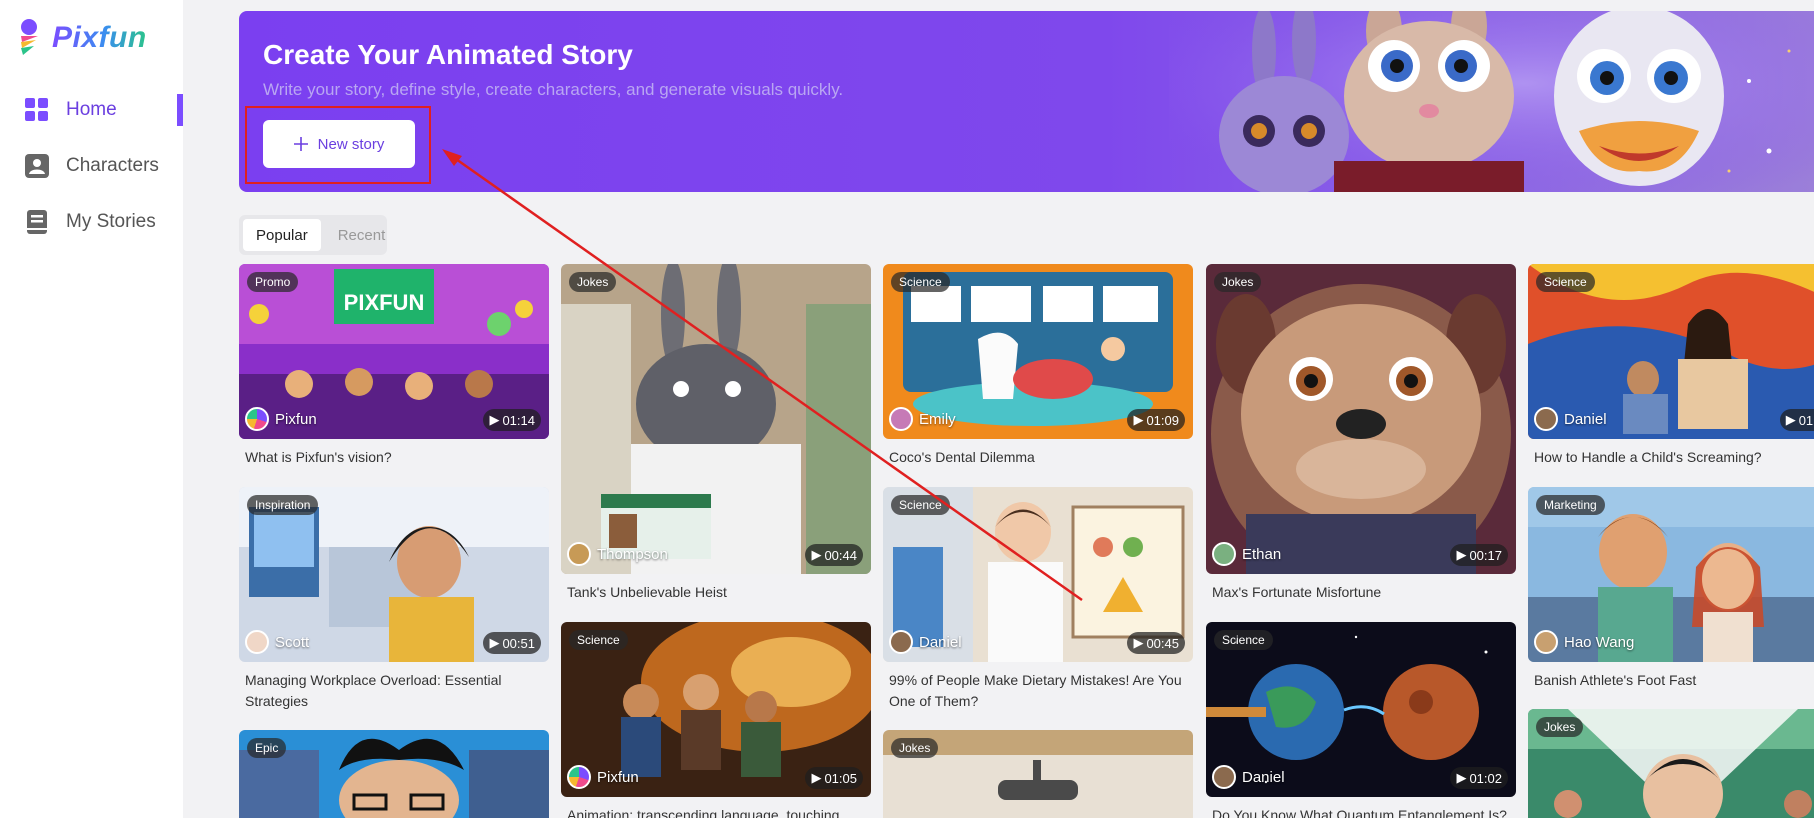 The height and width of the screenshot is (818, 1814). Describe the element at coordinates (1262, 554) in the screenshot. I see `author-name: Ethan` at that location.